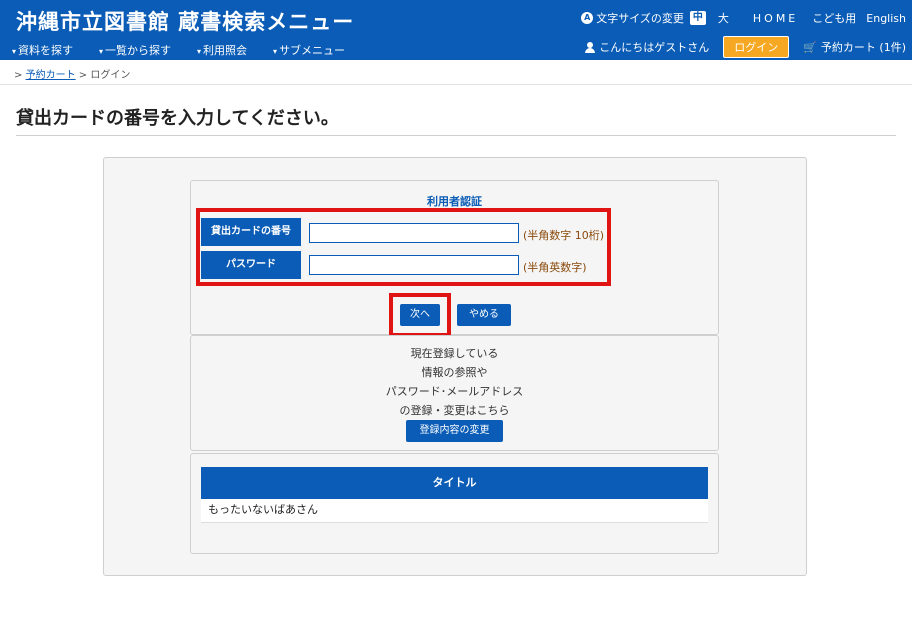  What do you see at coordinates (454, 372) in the screenshot?
I see `registration-text-2: 情報の参照や` at bounding box center [454, 372].